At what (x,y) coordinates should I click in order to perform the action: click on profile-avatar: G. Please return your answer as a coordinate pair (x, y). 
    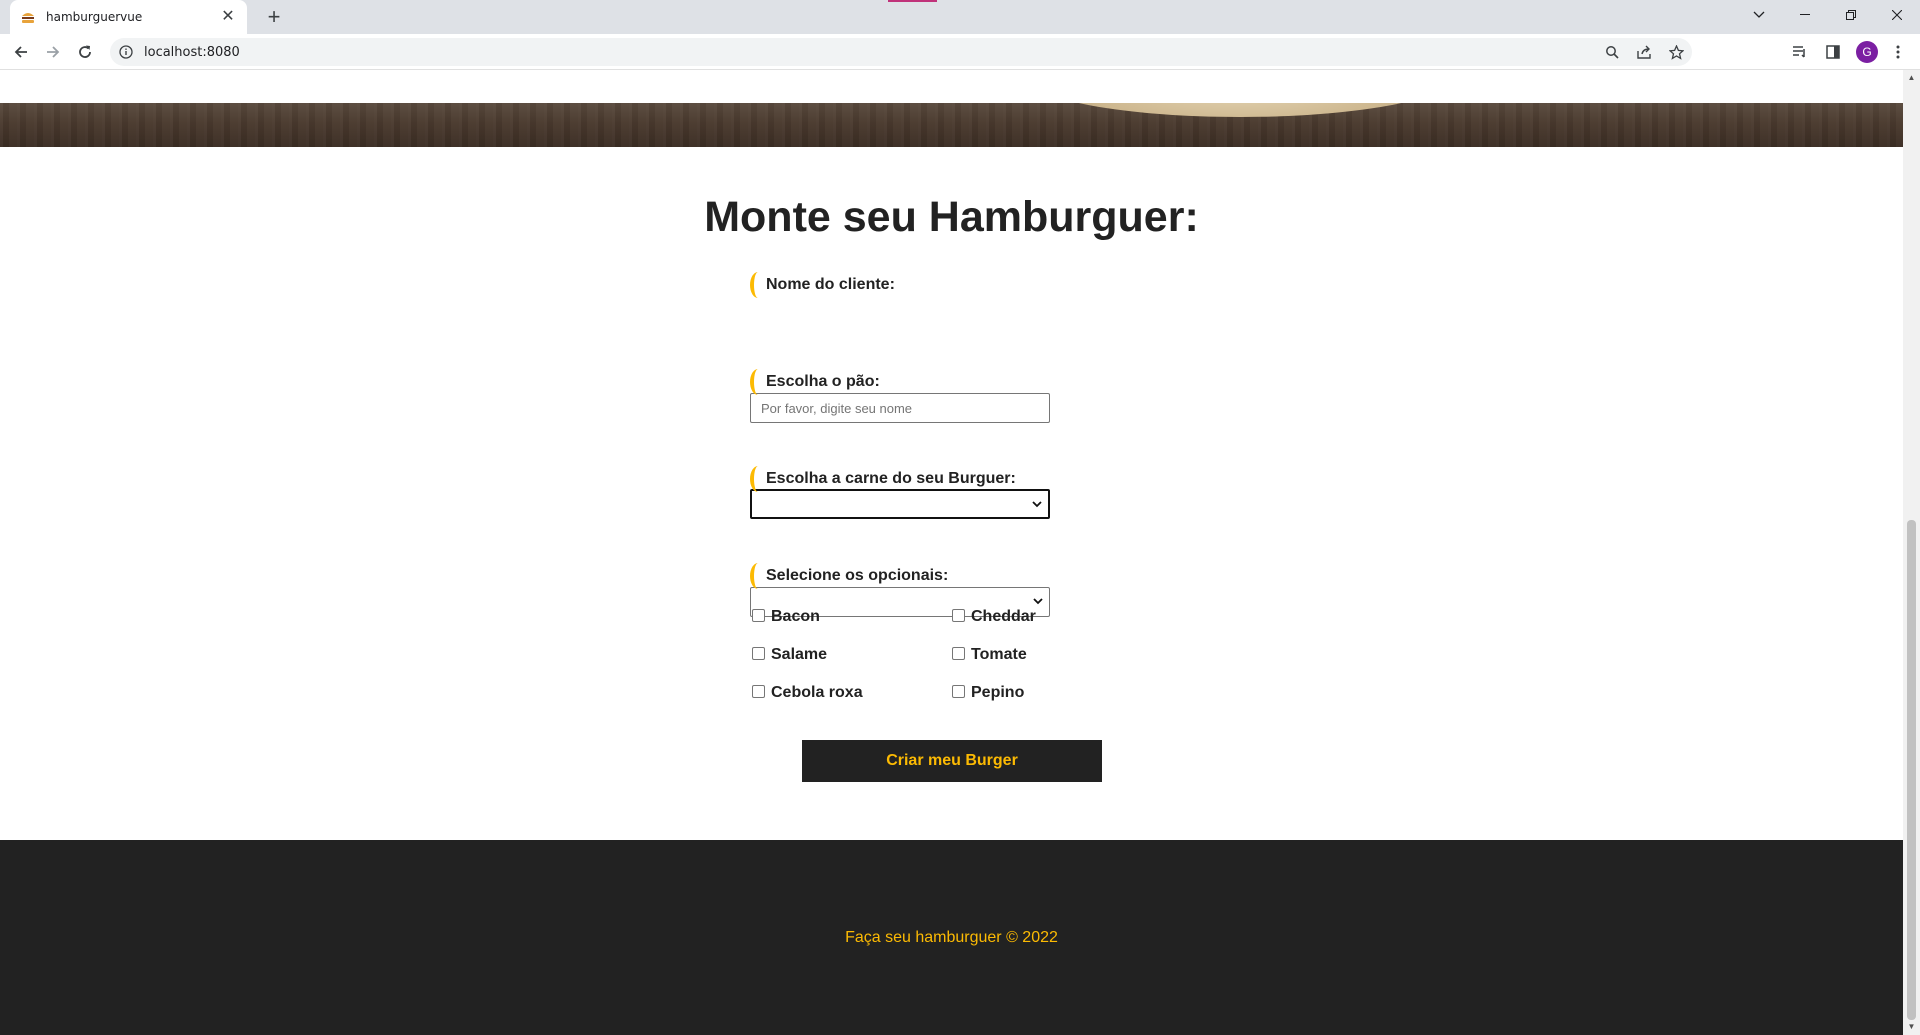
    Looking at the image, I should click on (1867, 52).